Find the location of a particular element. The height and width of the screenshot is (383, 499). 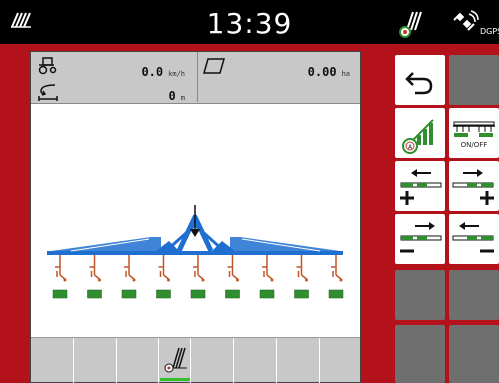

section-onoff-button: ON/OFF is located at coordinates (474, 133).